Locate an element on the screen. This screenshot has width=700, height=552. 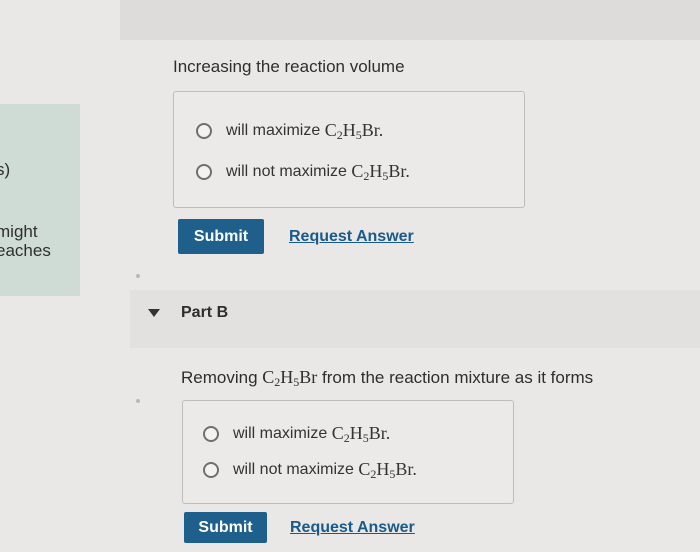
part-a-request-answer-link: Request Answer is located at coordinates (351, 237).